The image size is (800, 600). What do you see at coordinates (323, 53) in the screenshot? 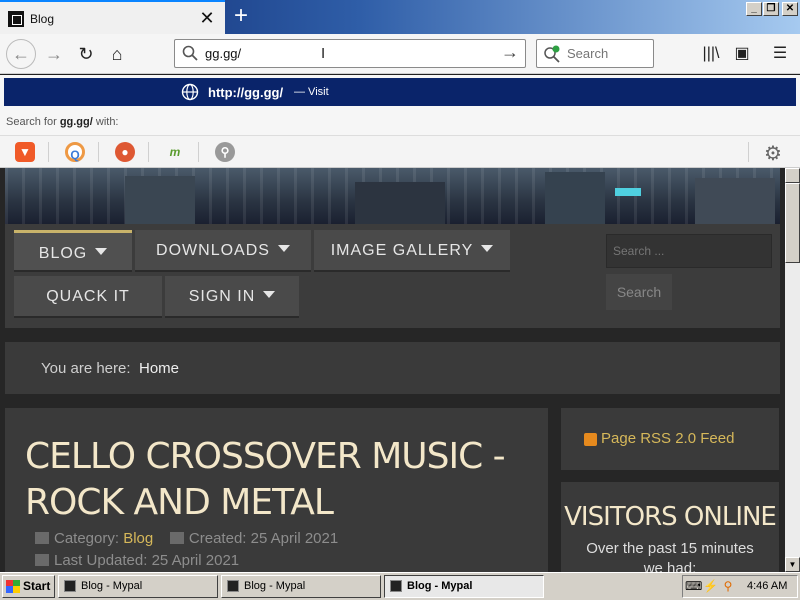
I see `text-cursor-icon: I` at bounding box center [323, 53].